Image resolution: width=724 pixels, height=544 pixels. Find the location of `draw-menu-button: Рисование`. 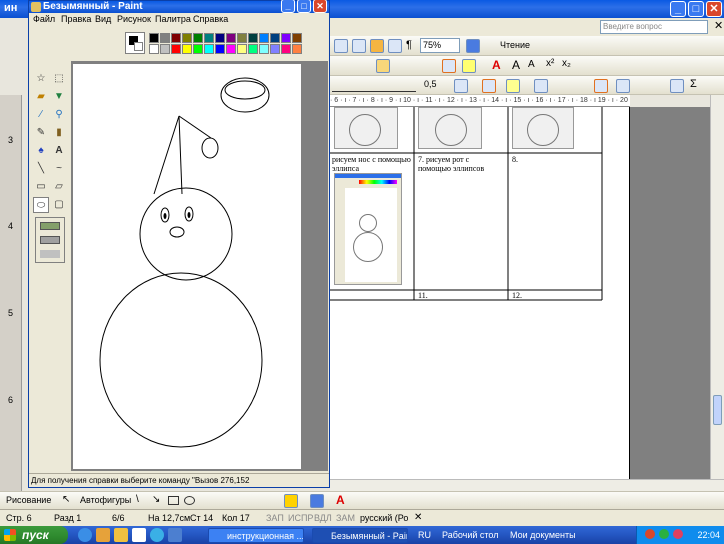

draw-menu-button: Рисование is located at coordinates (28, 500).